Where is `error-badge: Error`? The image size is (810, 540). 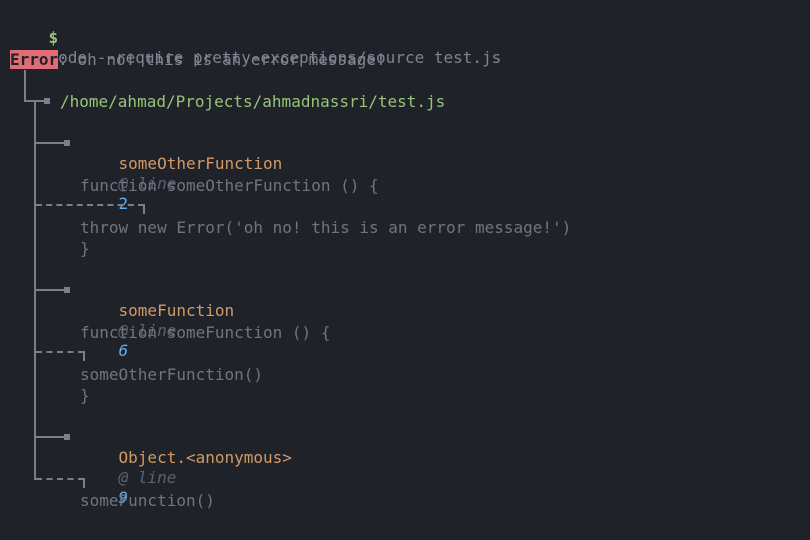 error-badge: Error is located at coordinates (34, 59).